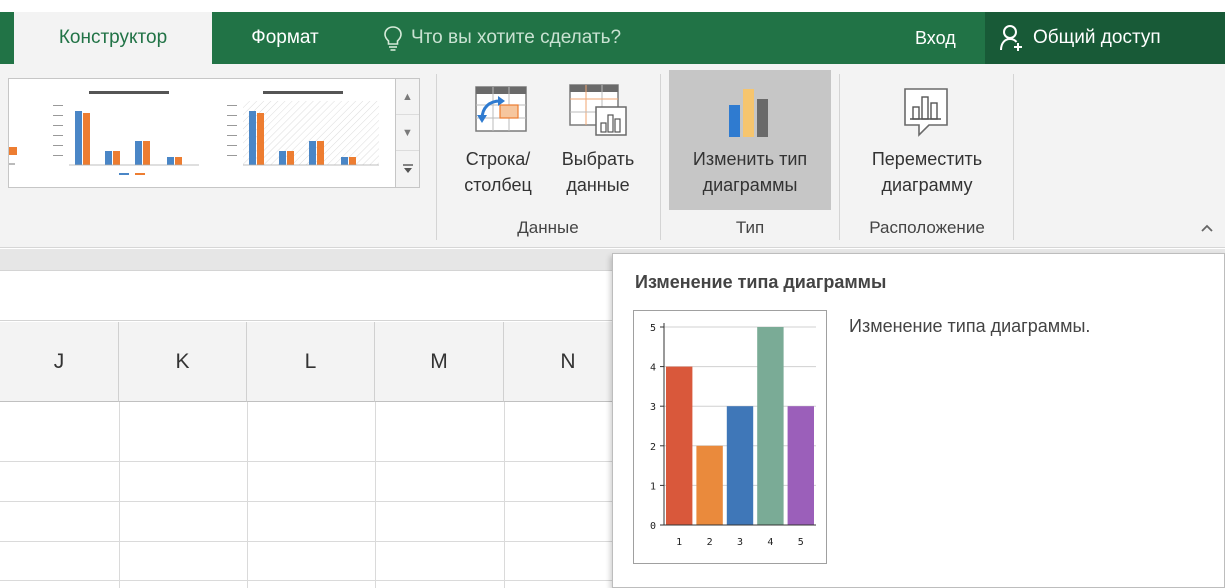 This screenshot has height=588, width=1225. What do you see at coordinates (653, 407) in the screenshot?
I see `y-tick-label: 3` at bounding box center [653, 407].